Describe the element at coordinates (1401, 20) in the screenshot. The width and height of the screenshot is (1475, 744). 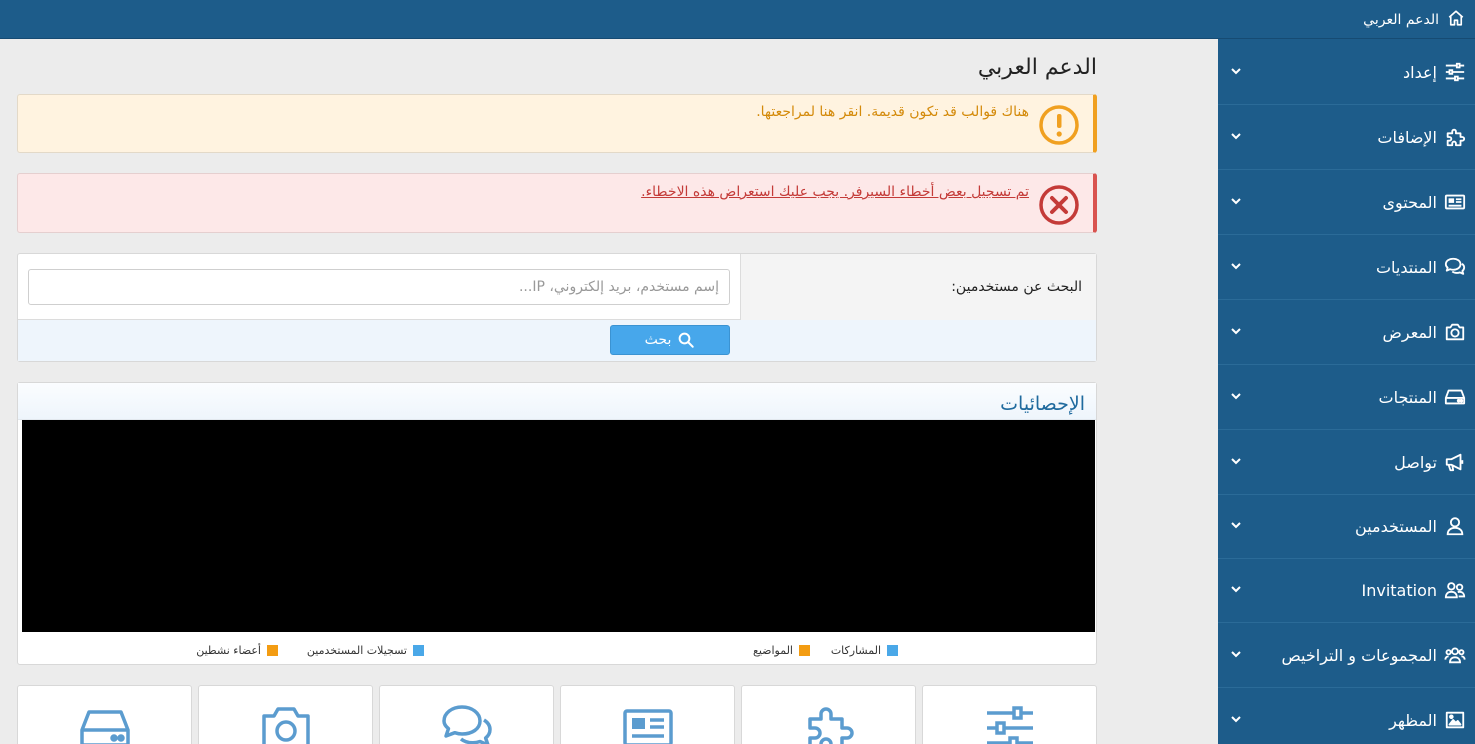
I see `home-label: الدعم العربي` at that location.